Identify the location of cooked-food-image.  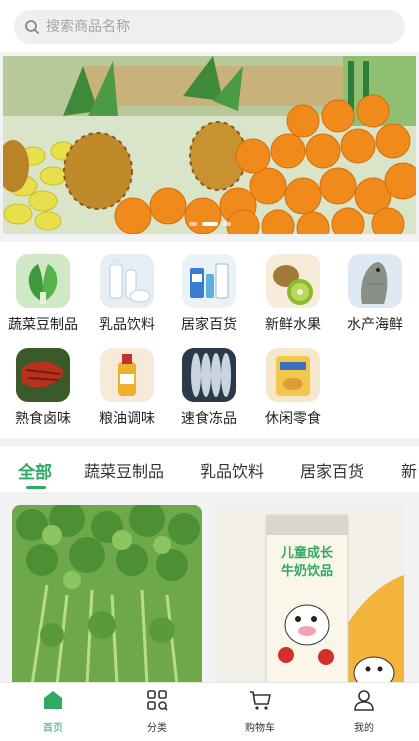
(43, 375).